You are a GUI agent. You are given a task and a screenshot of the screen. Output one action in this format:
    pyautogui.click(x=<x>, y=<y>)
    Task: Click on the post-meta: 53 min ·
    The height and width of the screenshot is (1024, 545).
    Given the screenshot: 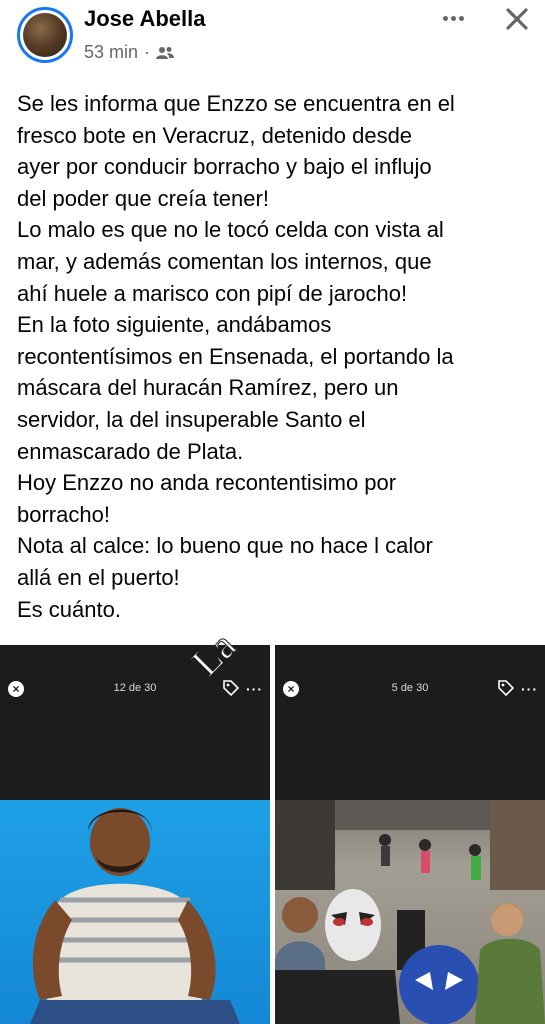 What is the action you would take?
    pyautogui.click(x=129, y=52)
    